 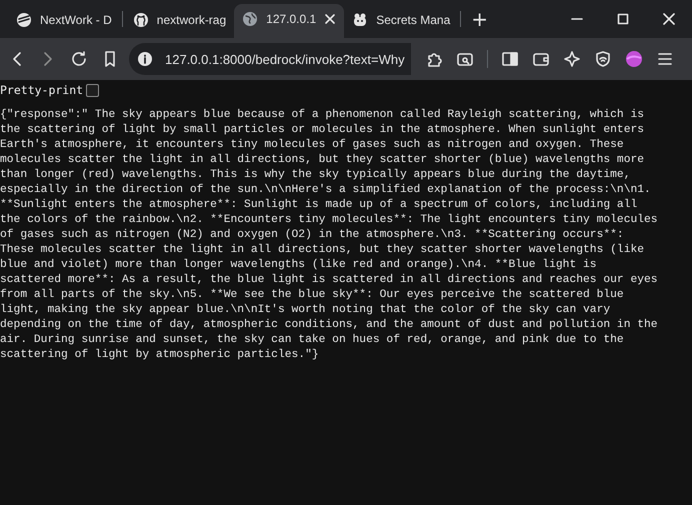 What do you see at coordinates (145, 59) in the screenshot?
I see `info-icon` at bounding box center [145, 59].